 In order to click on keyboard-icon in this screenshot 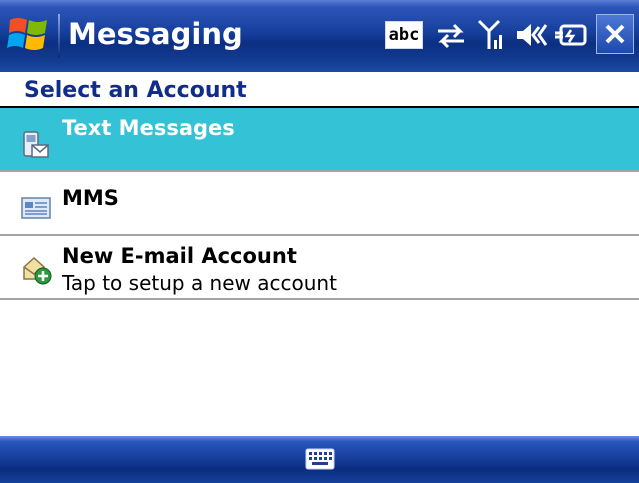, I will do `click(320, 459)`.